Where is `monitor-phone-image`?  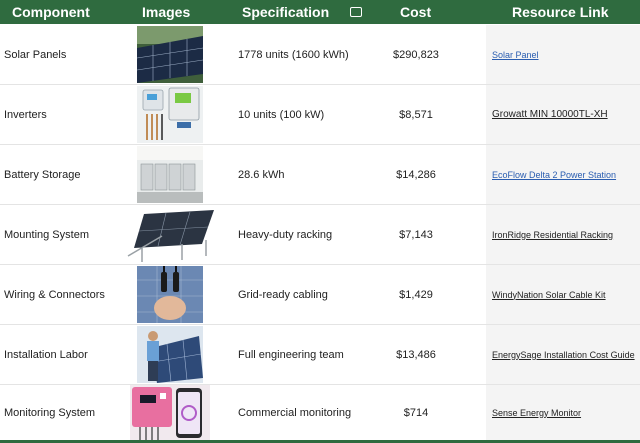 monitor-phone-image is located at coordinates (170, 412).